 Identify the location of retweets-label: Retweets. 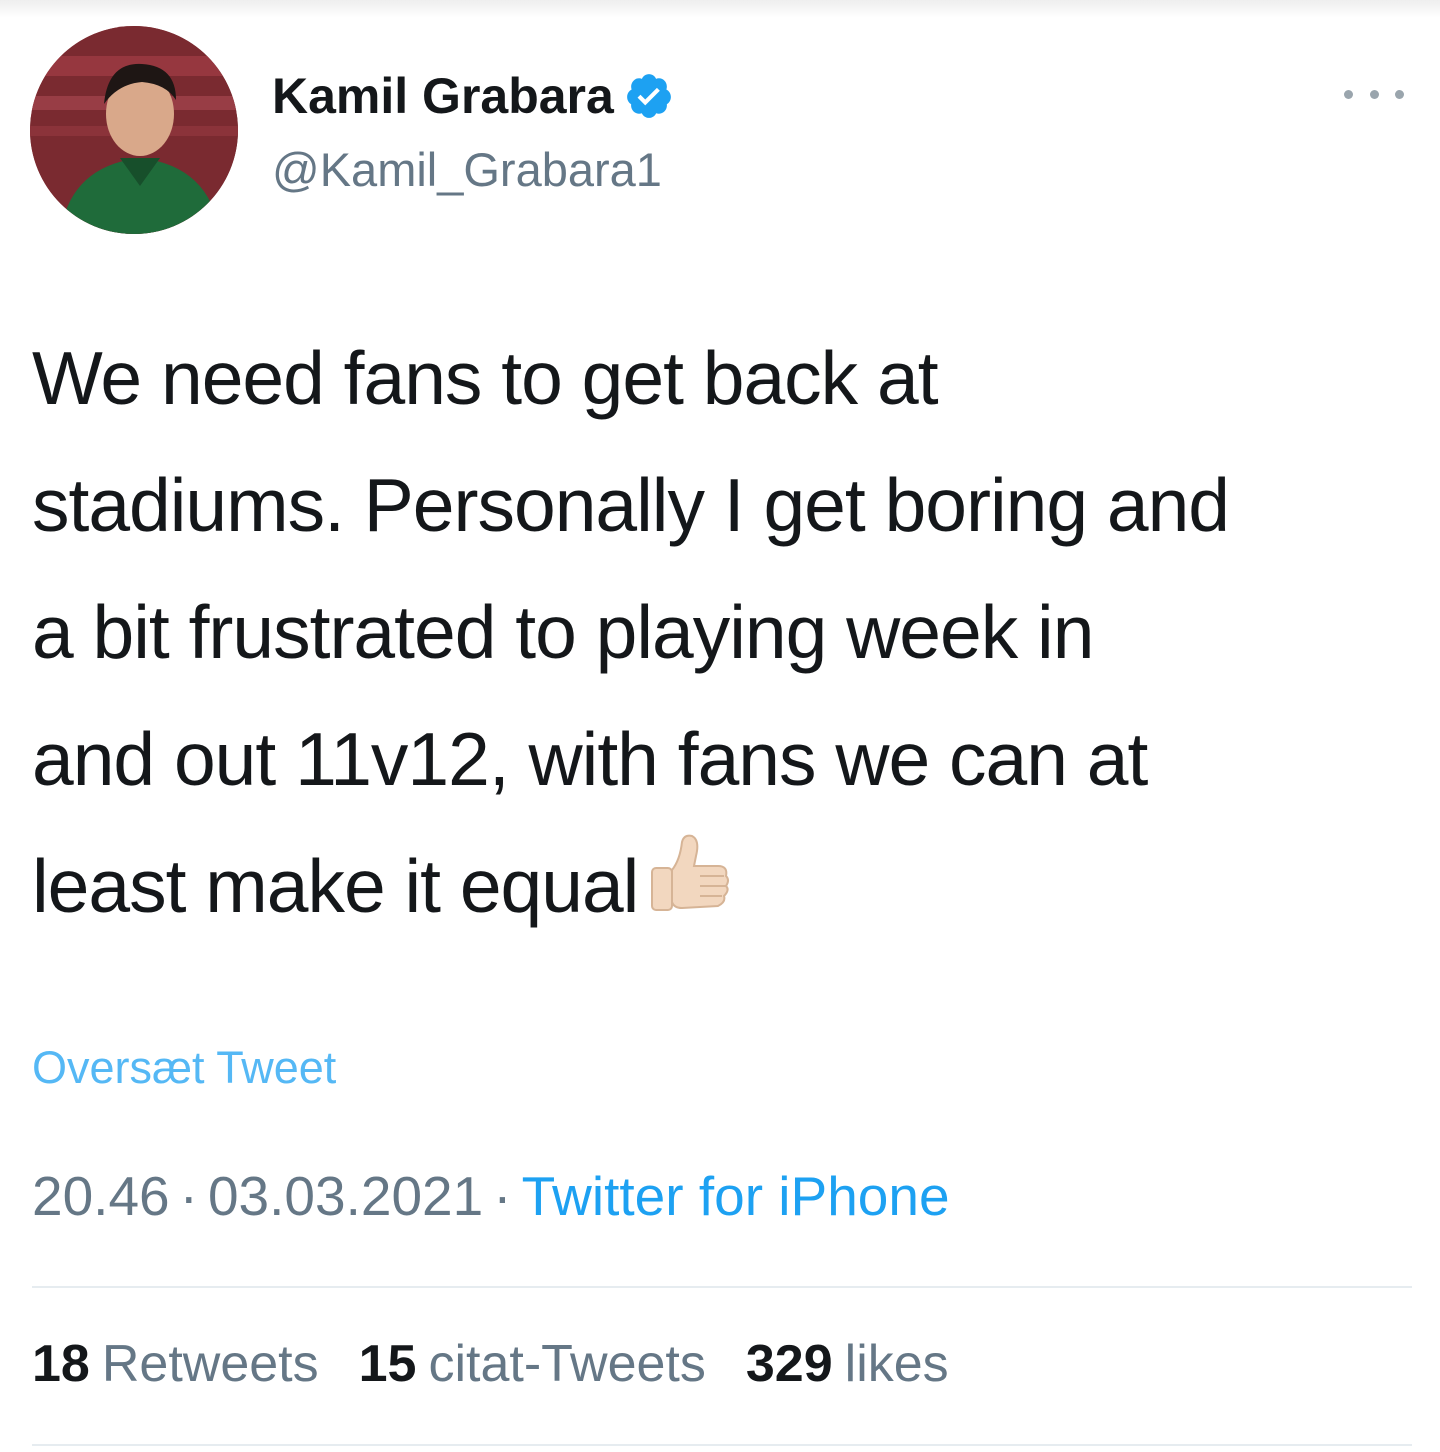
(210, 1364).